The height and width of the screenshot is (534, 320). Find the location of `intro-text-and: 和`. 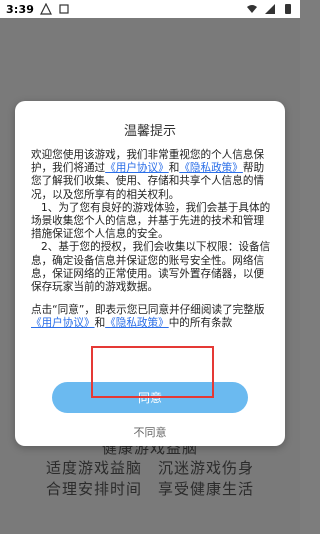

intro-text-and: 和 is located at coordinates (174, 168).